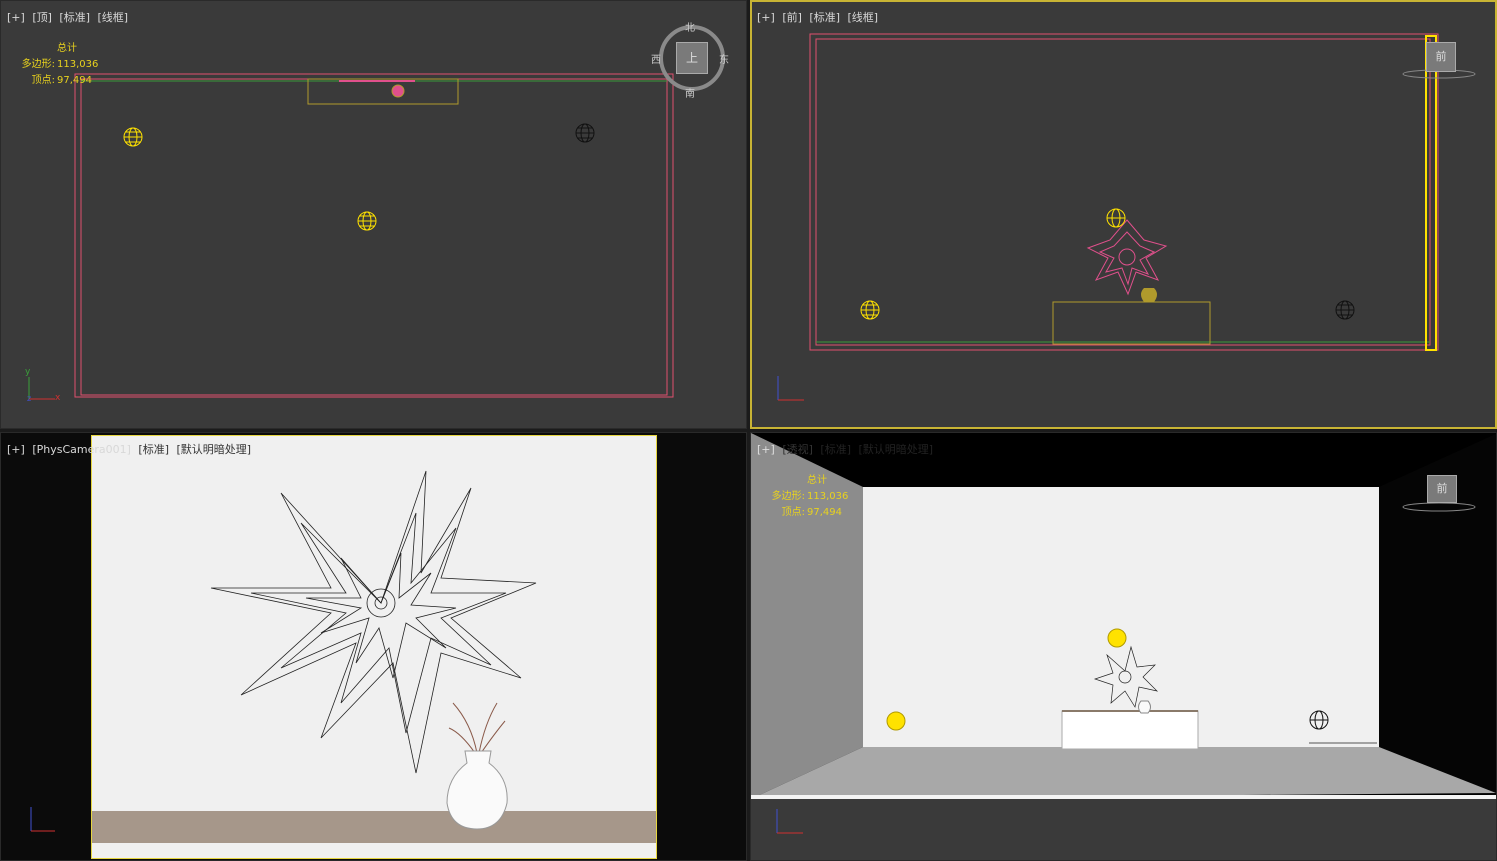 This screenshot has width=1497, height=861. What do you see at coordinates (797, 449) in the screenshot?
I see `viewport-view-name: [透视]` at bounding box center [797, 449].